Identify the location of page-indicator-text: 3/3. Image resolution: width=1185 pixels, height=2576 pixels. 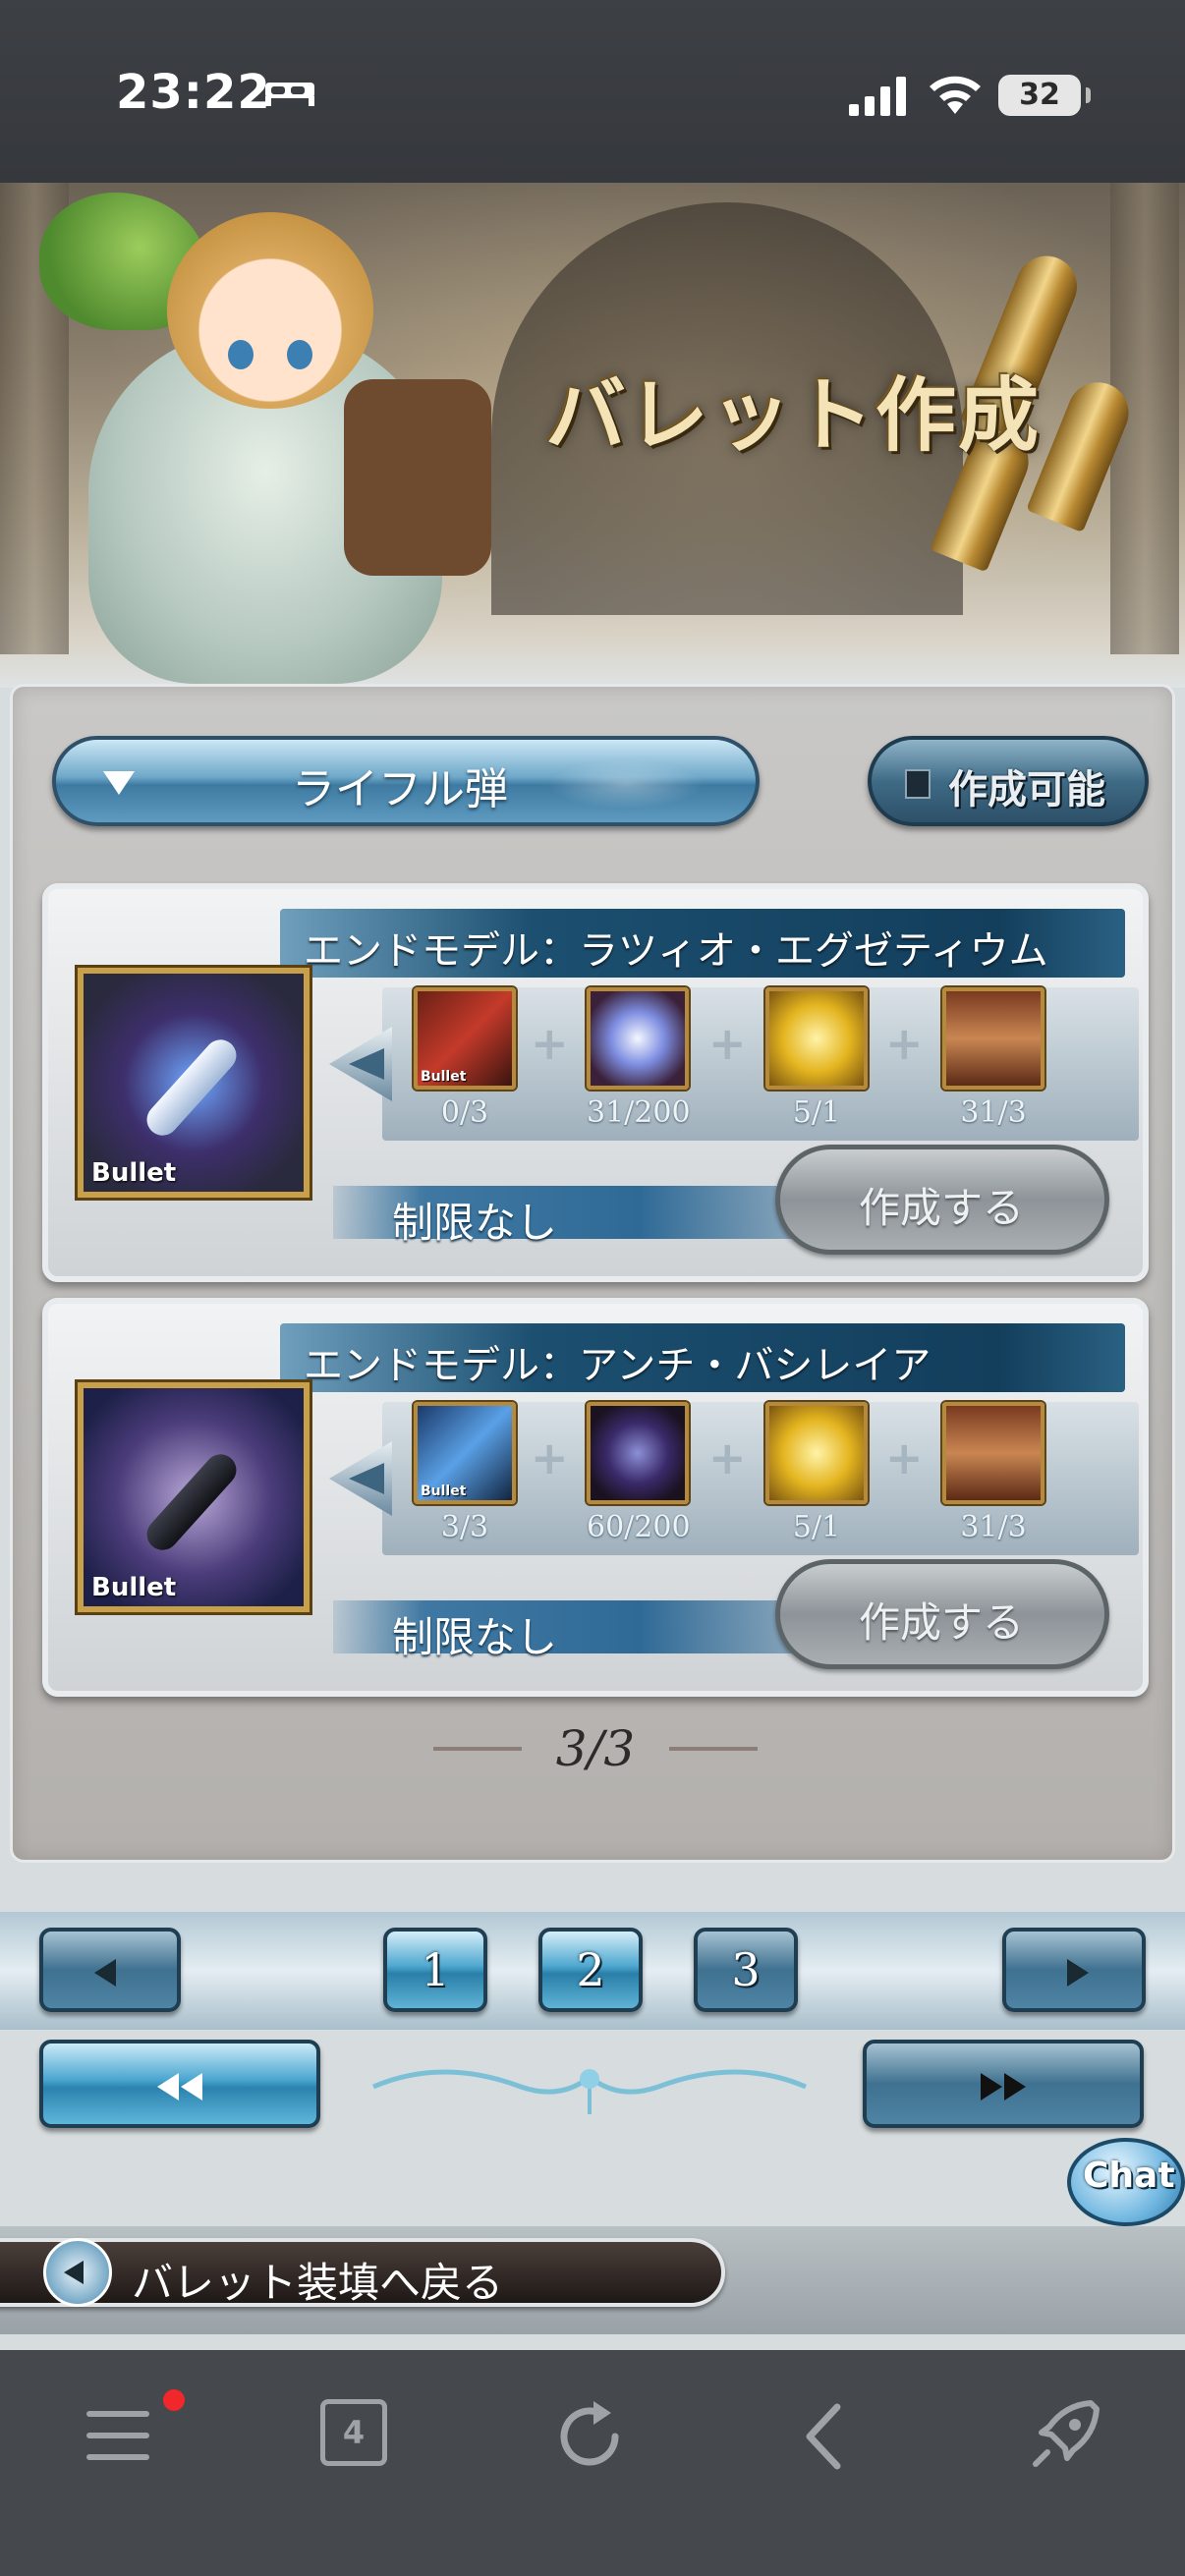
(596, 1748).